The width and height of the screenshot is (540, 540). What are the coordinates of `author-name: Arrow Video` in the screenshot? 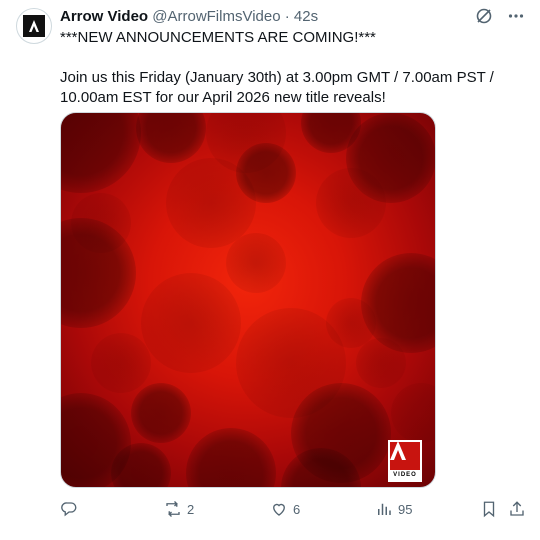 It's located at (104, 16).